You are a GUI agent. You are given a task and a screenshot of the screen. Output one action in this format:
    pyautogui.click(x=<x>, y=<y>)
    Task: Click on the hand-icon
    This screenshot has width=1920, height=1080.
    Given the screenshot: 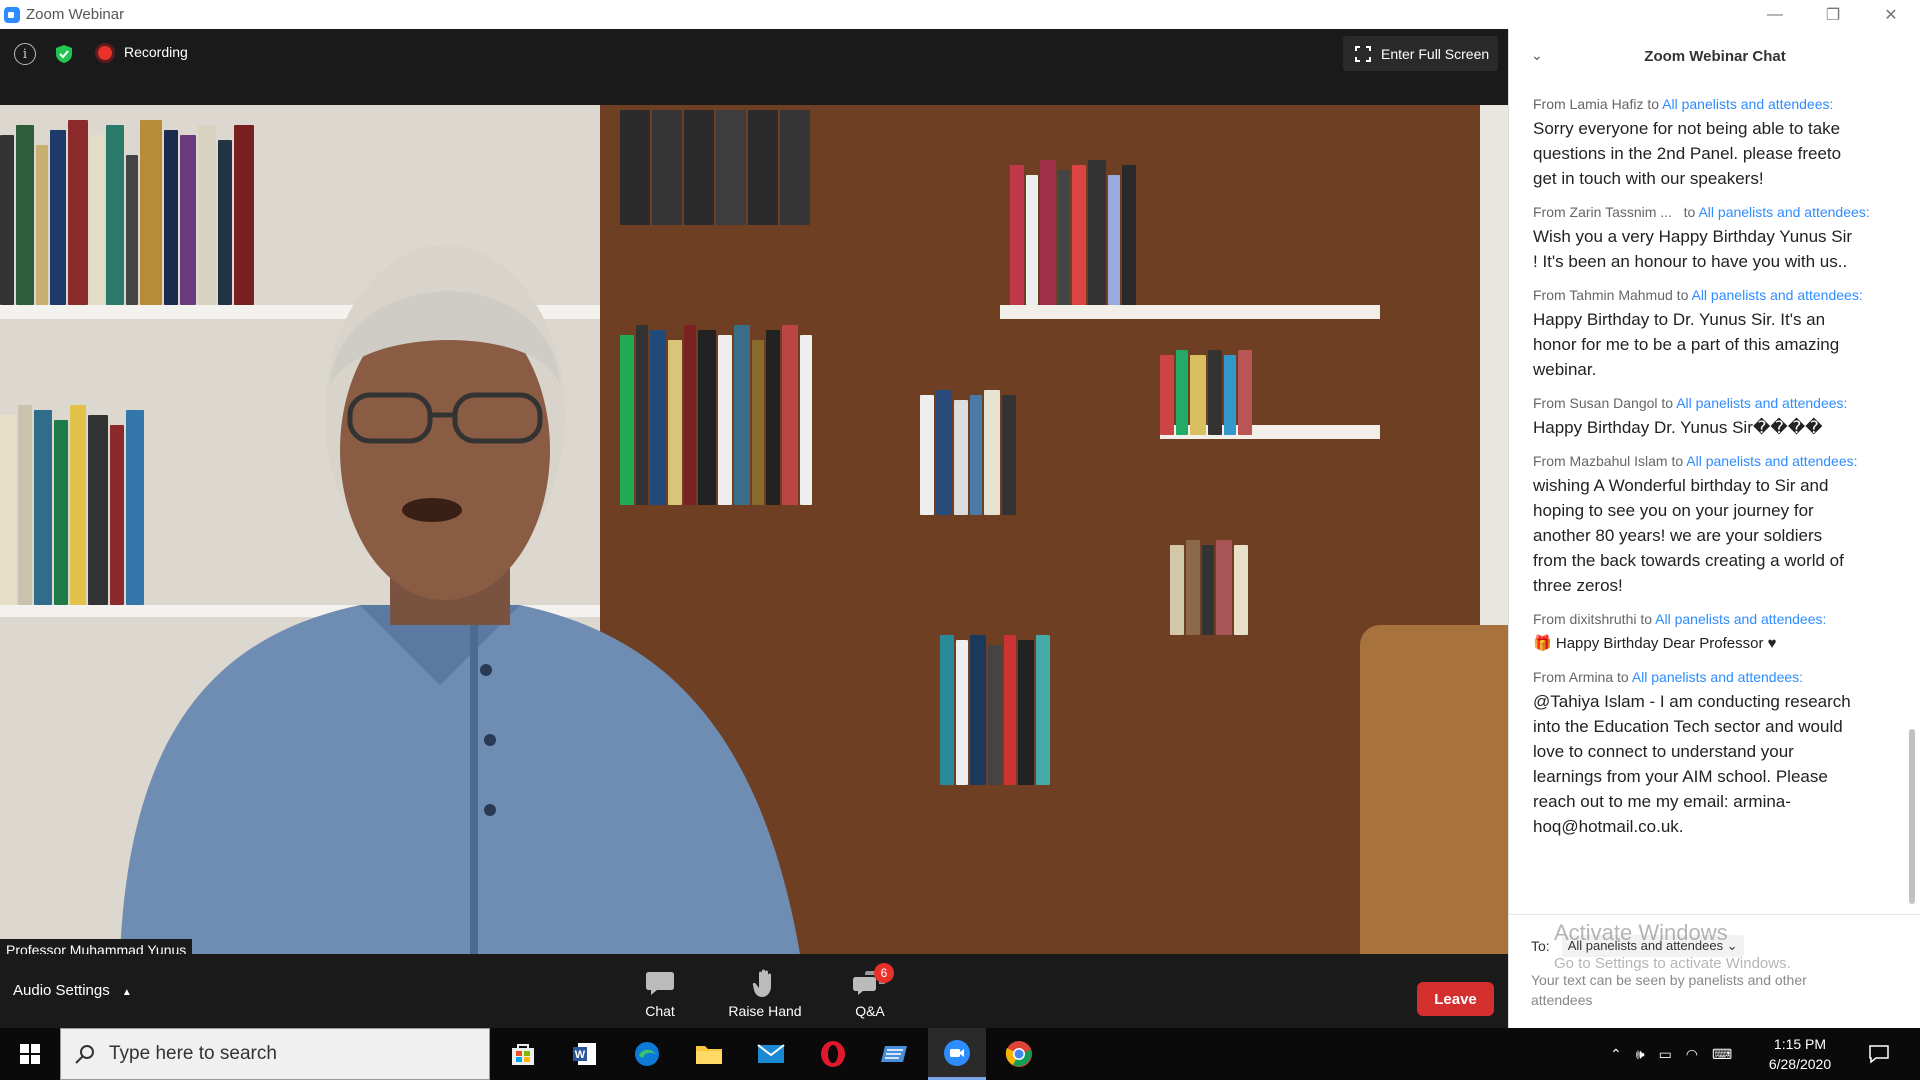 What is the action you would take?
    pyautogui.click(x=761, y=983)
    